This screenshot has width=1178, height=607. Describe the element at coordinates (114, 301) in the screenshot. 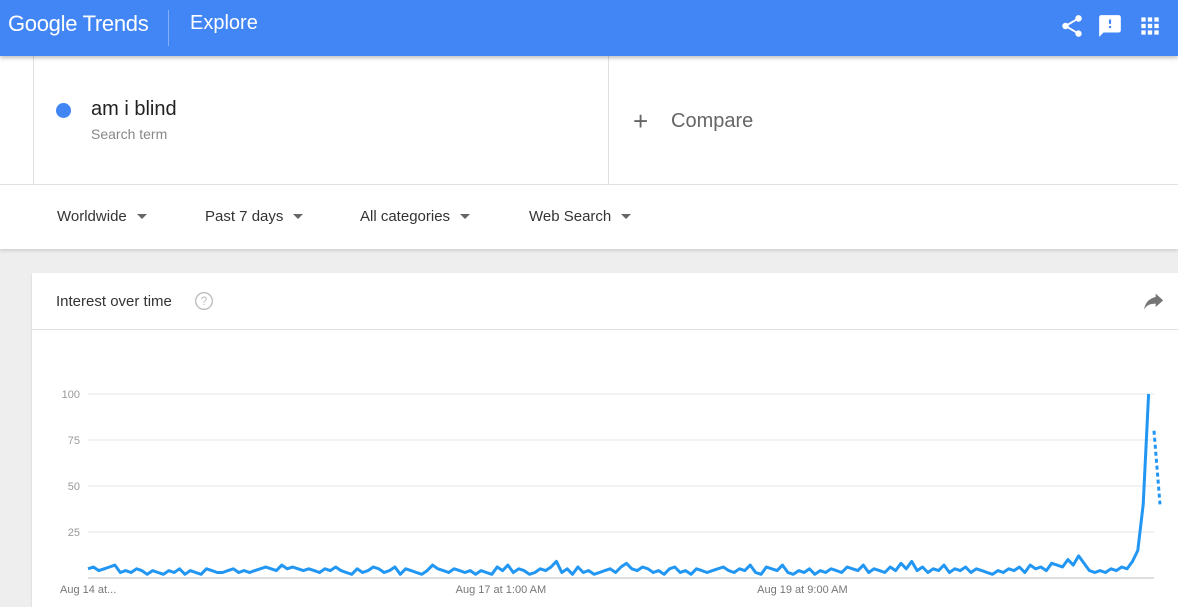

I see `card-title: Interest over time` at that location.